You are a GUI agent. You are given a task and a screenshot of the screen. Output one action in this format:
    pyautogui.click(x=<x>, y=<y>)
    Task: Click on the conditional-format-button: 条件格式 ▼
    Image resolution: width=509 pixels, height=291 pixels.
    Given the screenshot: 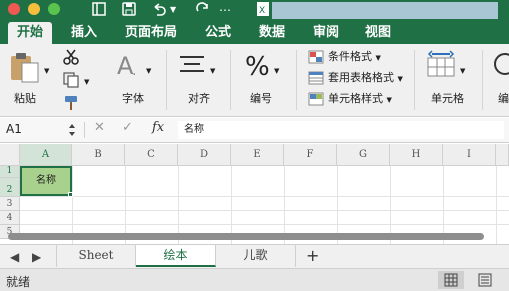 What is the action you would take?
    pyautogui.click(x=354, y=57)
    